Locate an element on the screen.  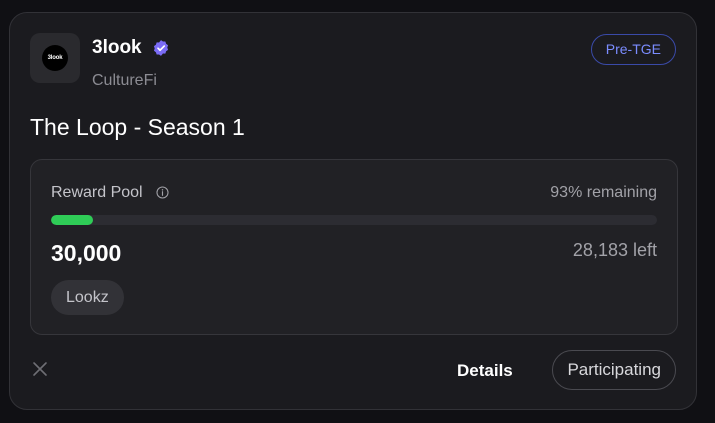
x-icon is located at coordinates (40, 369).